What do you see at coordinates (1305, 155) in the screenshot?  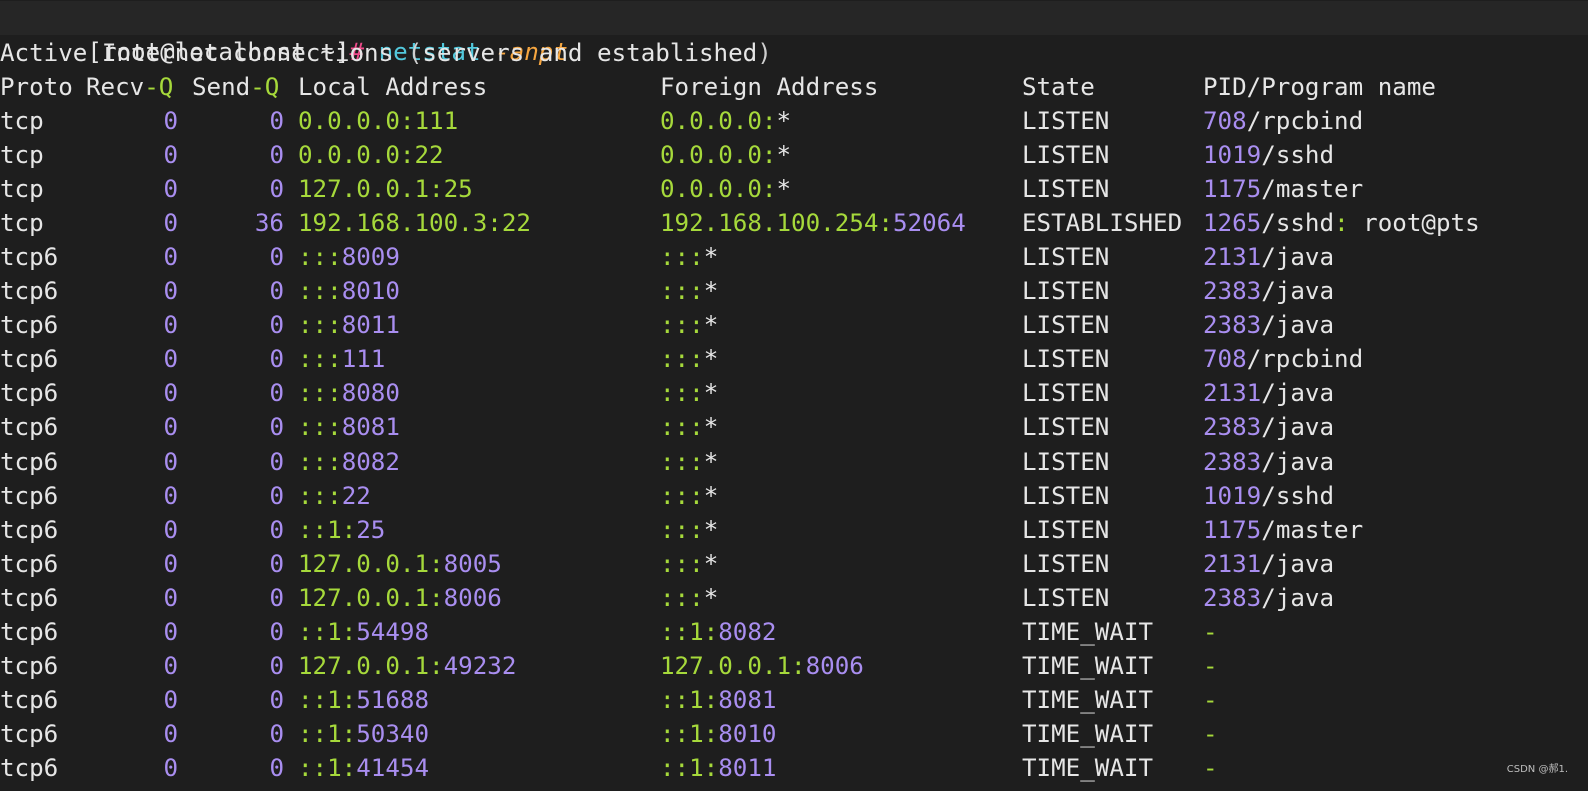 I see `program-name: sshd` at bounding box center [1305, 155].